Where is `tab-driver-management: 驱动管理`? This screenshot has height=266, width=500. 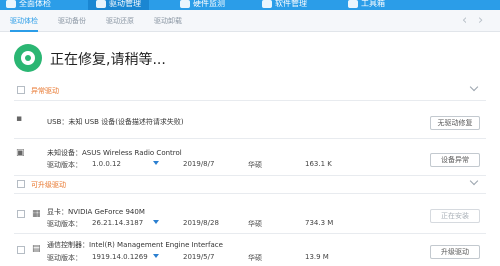 tab-driver-management: 驱动管理 is located at coordinates (118, 5).